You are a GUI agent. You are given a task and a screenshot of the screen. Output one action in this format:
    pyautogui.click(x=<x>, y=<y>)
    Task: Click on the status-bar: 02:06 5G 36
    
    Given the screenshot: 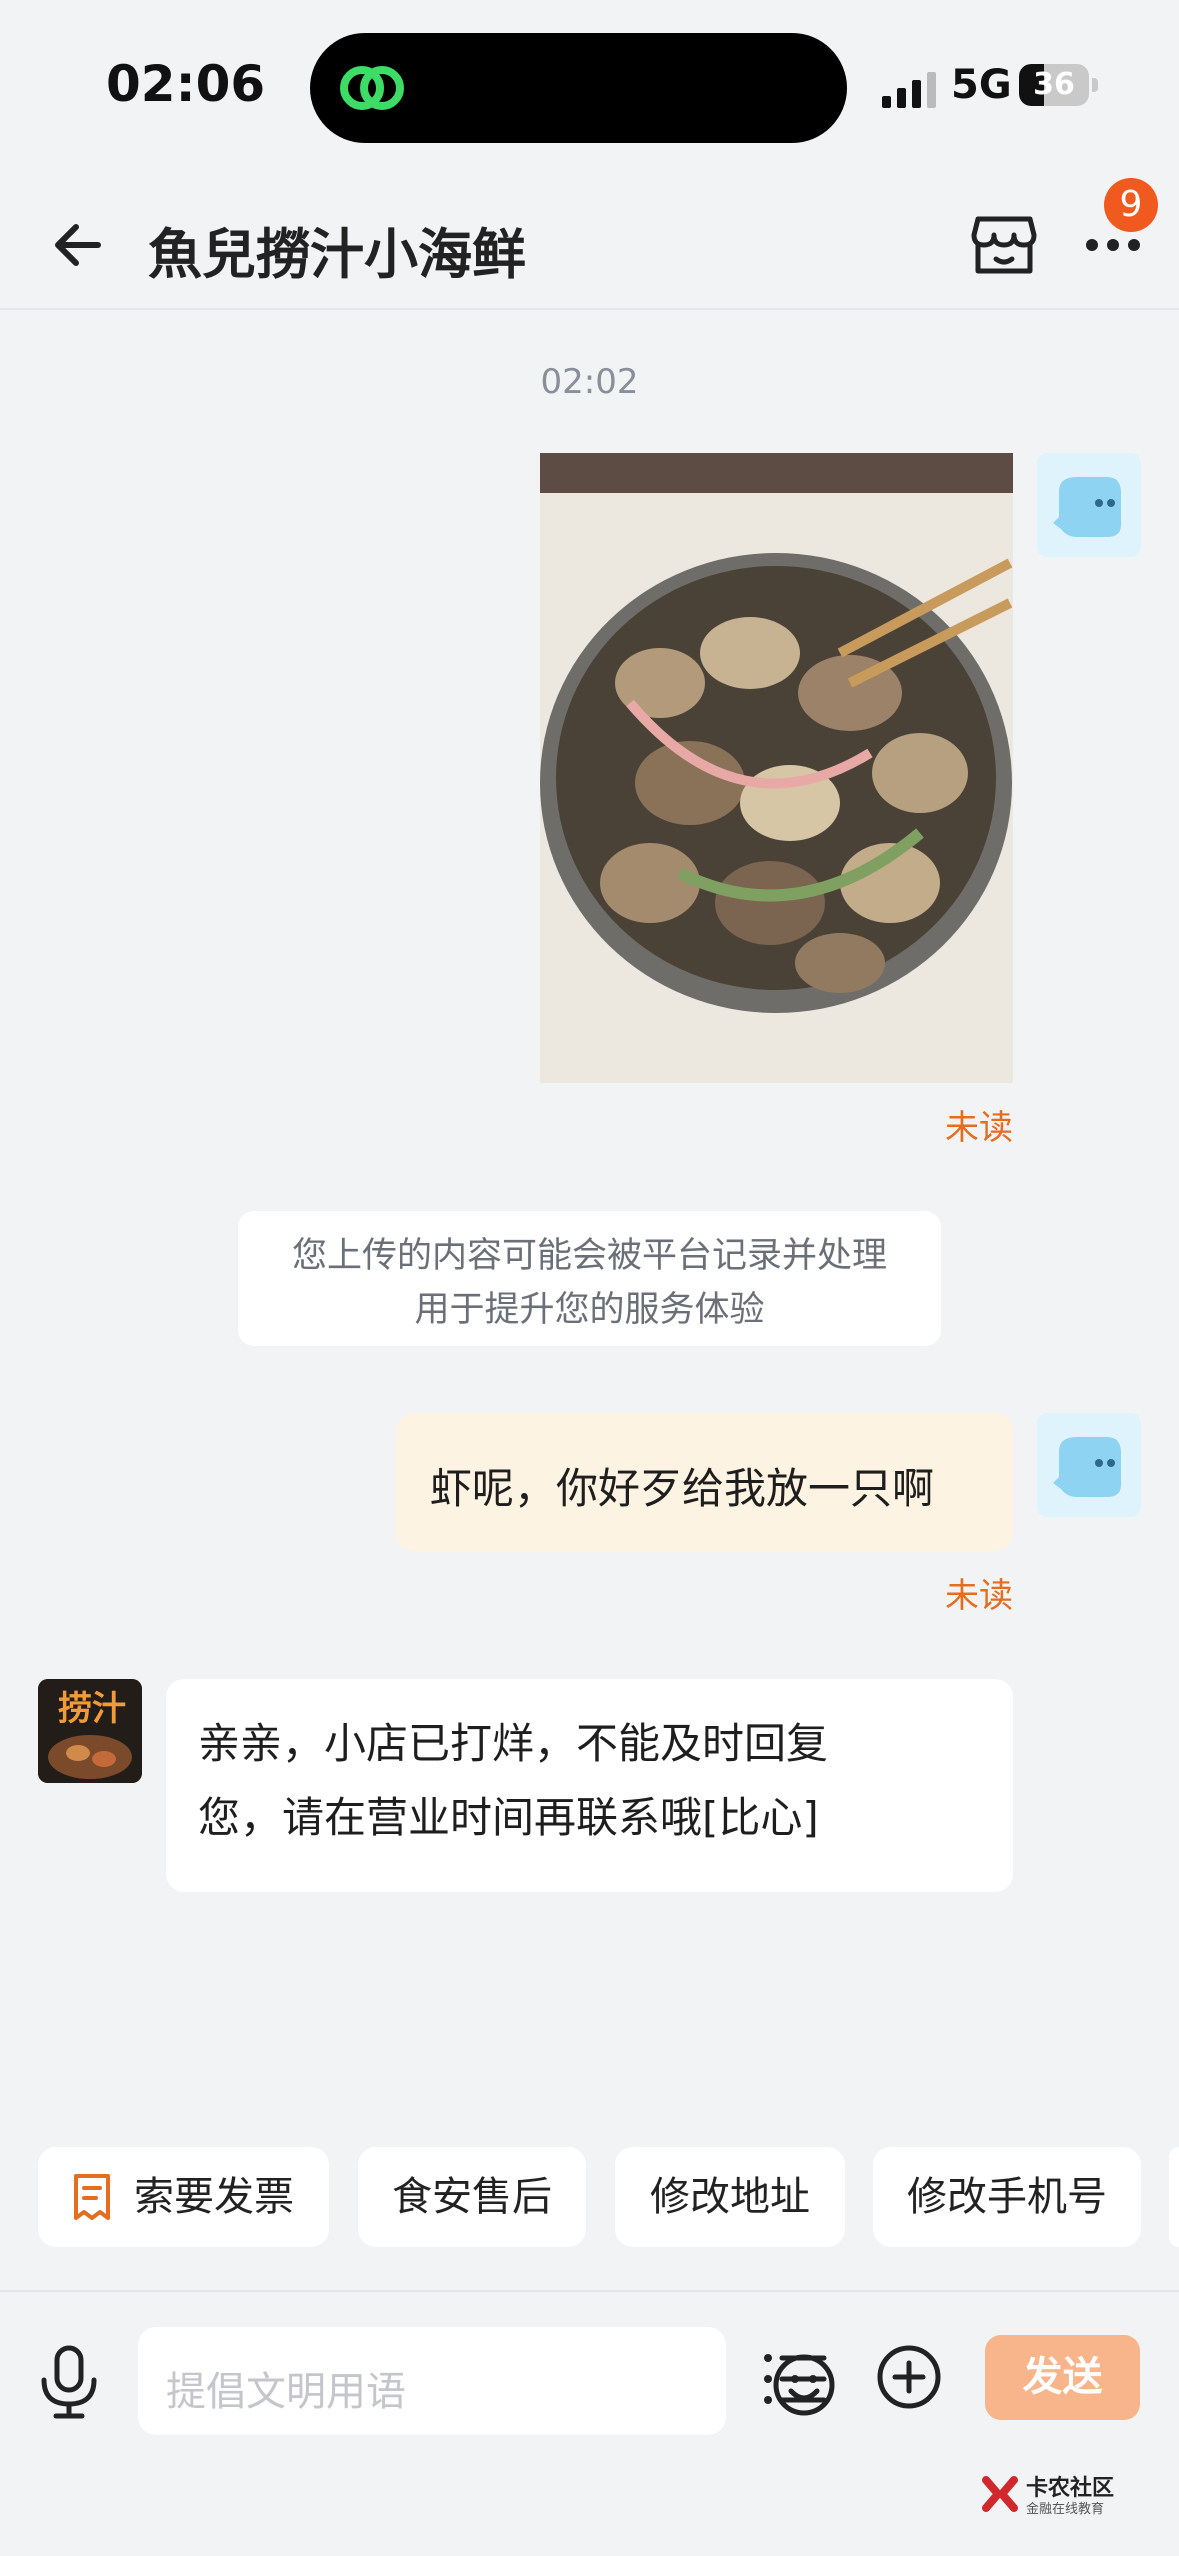 What is the action you would take?
    pyautogui.click(x=589, y=87)
    